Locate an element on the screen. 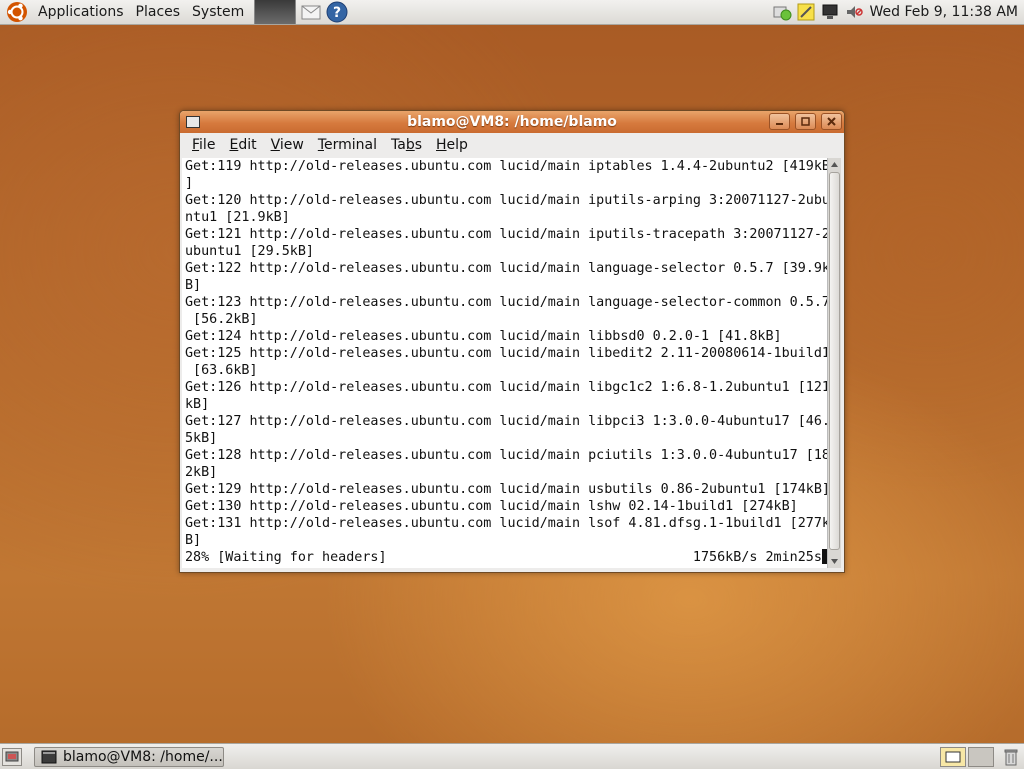 This screenshot has width=1024, height=769. menu-file-mnemonic: F is located at coordinates (196, 145).